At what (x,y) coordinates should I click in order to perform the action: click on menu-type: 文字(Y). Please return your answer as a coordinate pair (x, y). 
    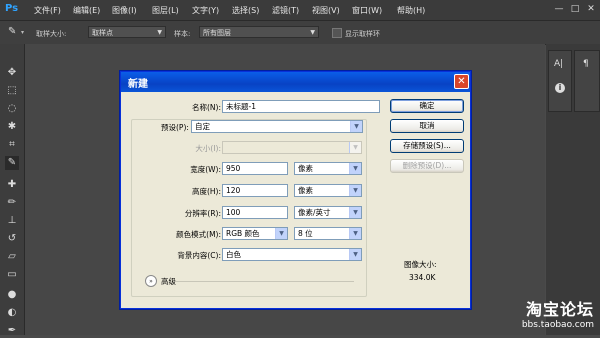
    Looking at the image, I should click on (205, 10).